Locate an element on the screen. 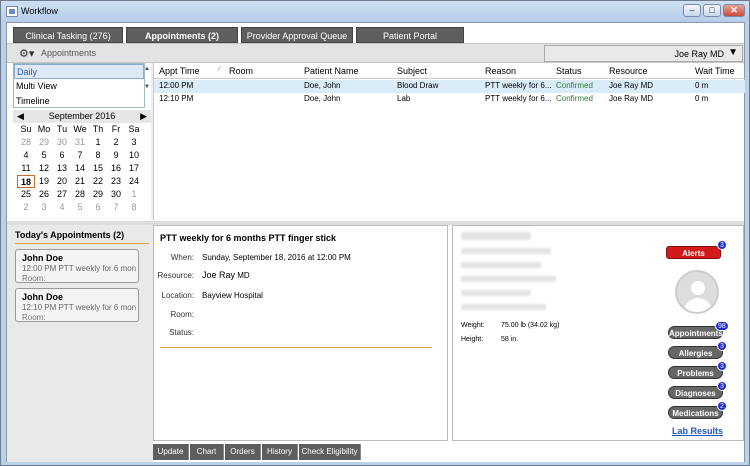  calendar-day: 11 is located at coordinates (26, 168).